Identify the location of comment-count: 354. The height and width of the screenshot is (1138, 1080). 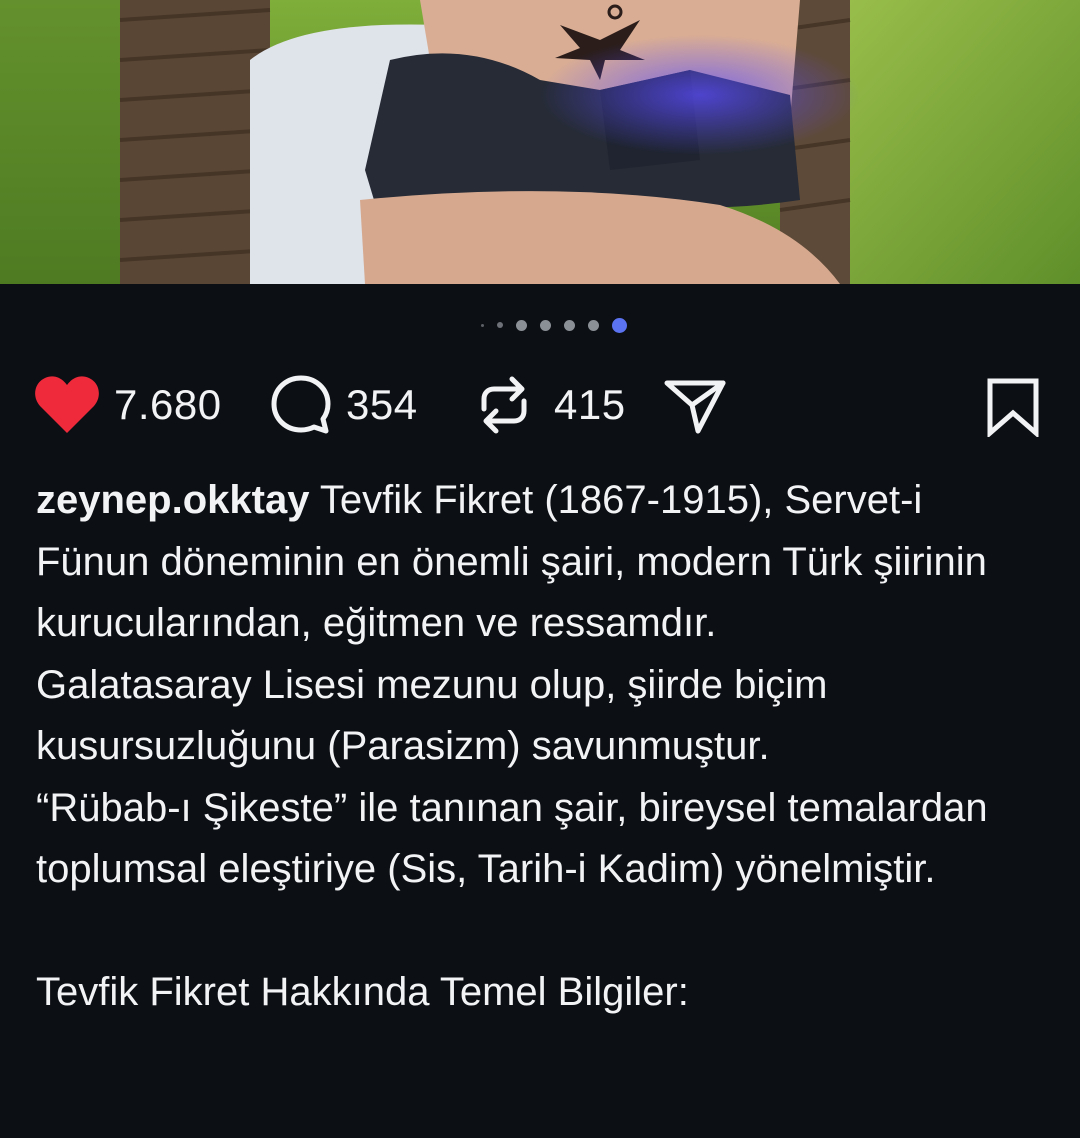
(382, 404).